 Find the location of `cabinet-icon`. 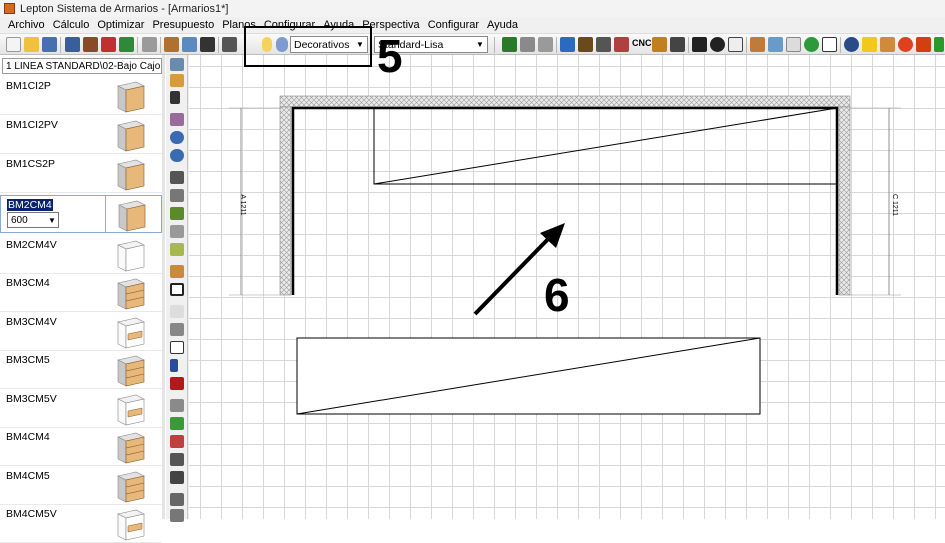

cabinet-icon is located at coordinates (621, 44).